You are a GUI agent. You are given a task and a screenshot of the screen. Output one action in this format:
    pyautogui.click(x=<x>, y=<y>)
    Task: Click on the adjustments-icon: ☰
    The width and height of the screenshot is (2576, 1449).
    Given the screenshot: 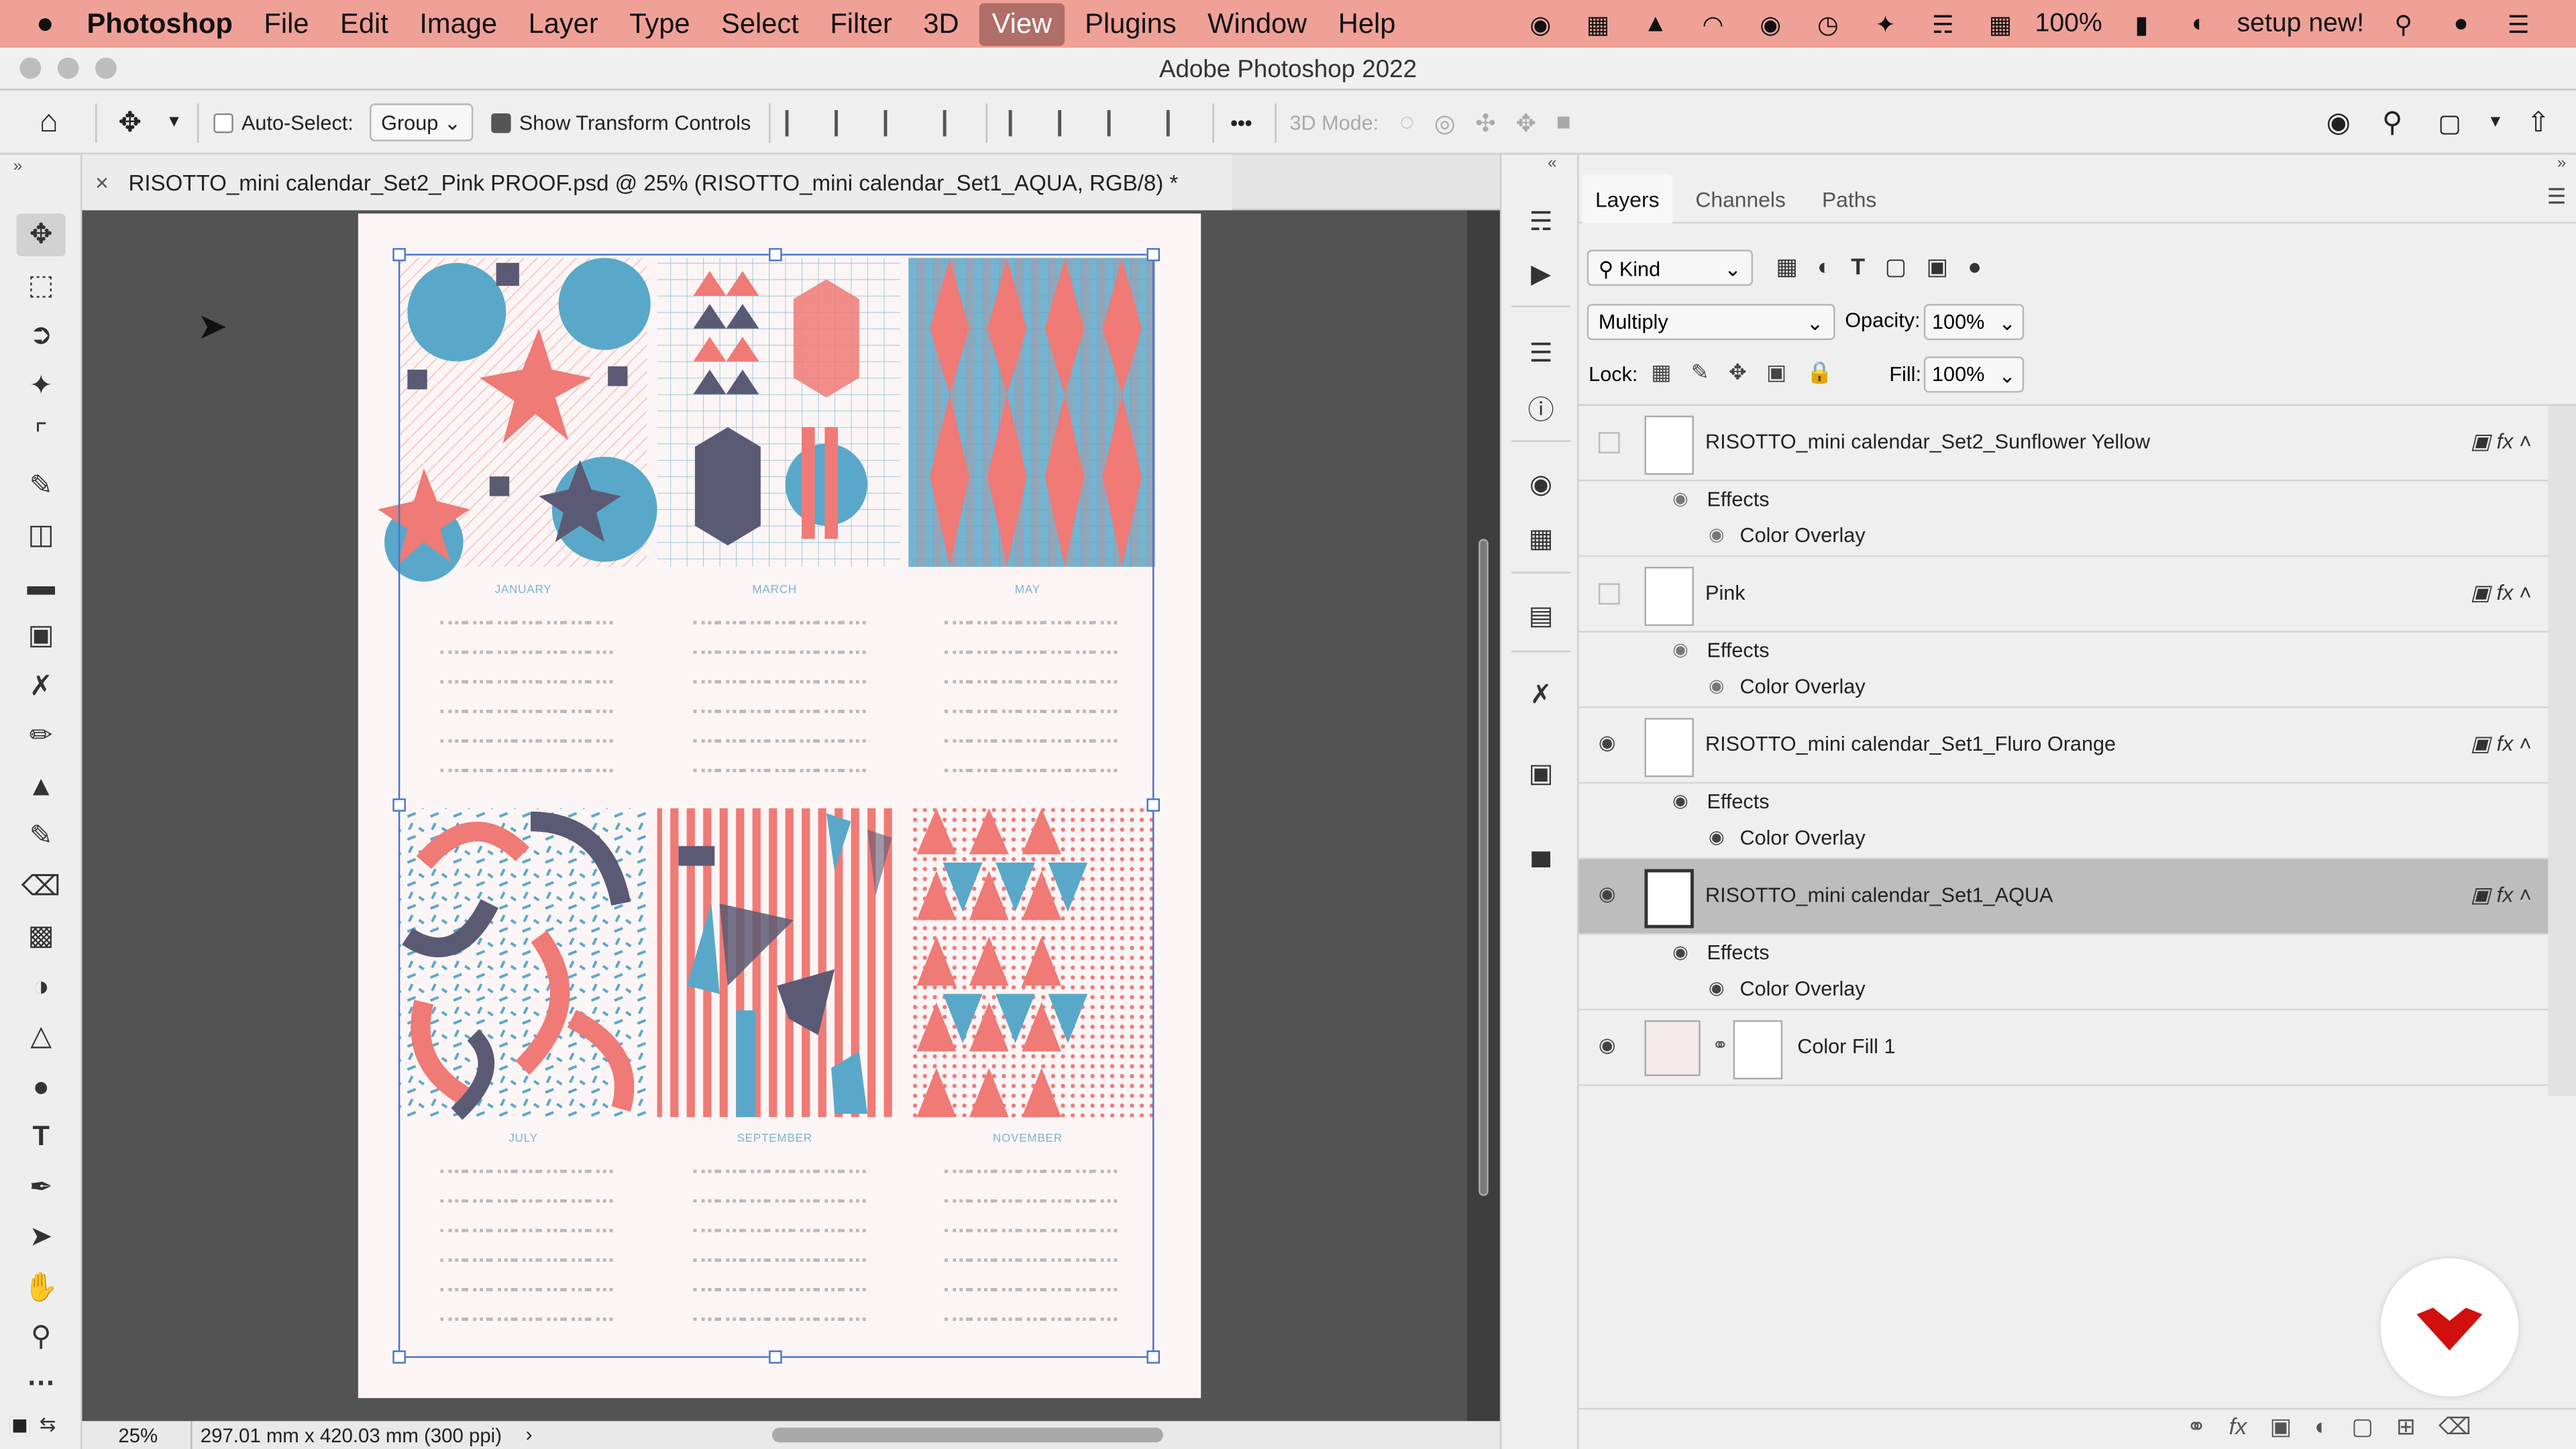 What is the action you would take?
    pyautogui.click(x=1541, y=353)
    